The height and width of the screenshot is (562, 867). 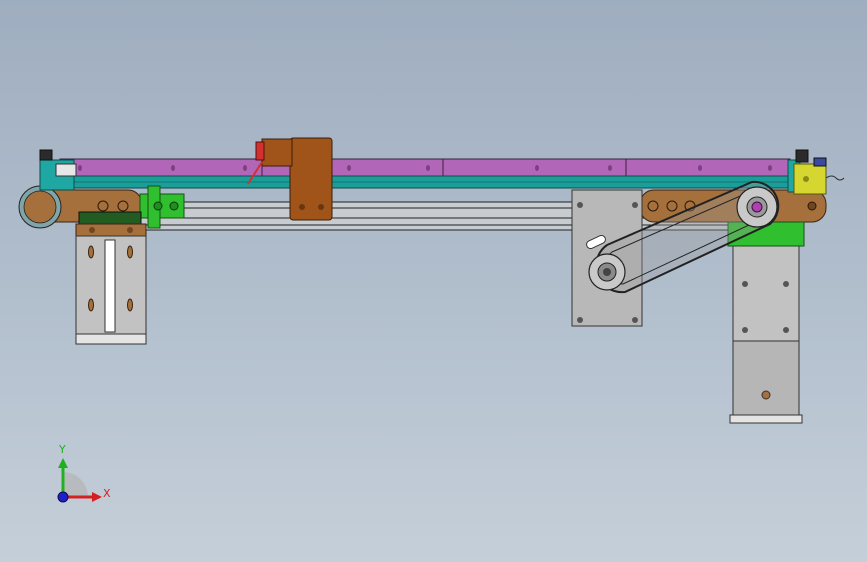 What do you see at coordinates (40, 207) in the screenshot?
I see `left-idler-wheel-inner` at bounding box center [40, 207].